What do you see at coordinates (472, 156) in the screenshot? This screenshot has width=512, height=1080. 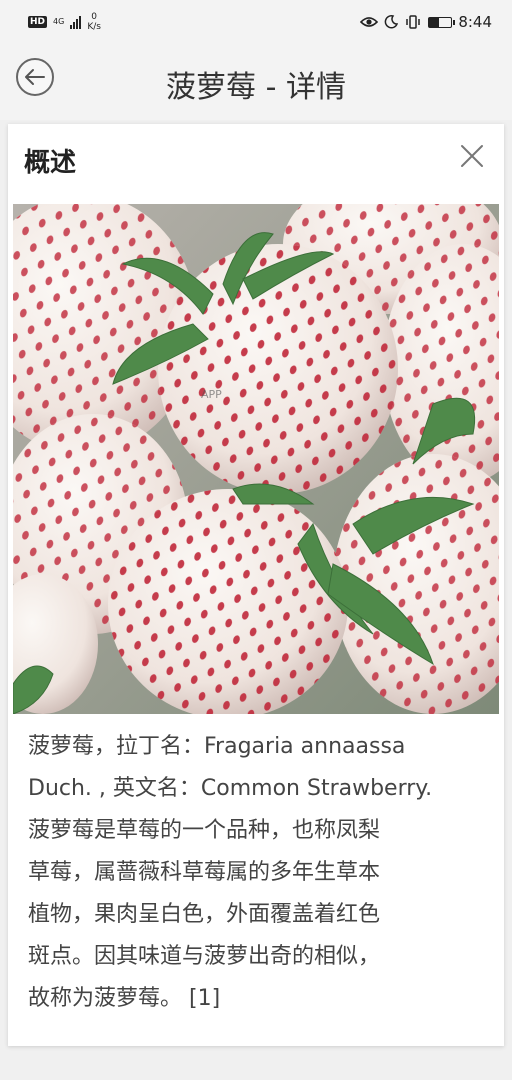 I see `close-icon` at bounding box center [472, 156].